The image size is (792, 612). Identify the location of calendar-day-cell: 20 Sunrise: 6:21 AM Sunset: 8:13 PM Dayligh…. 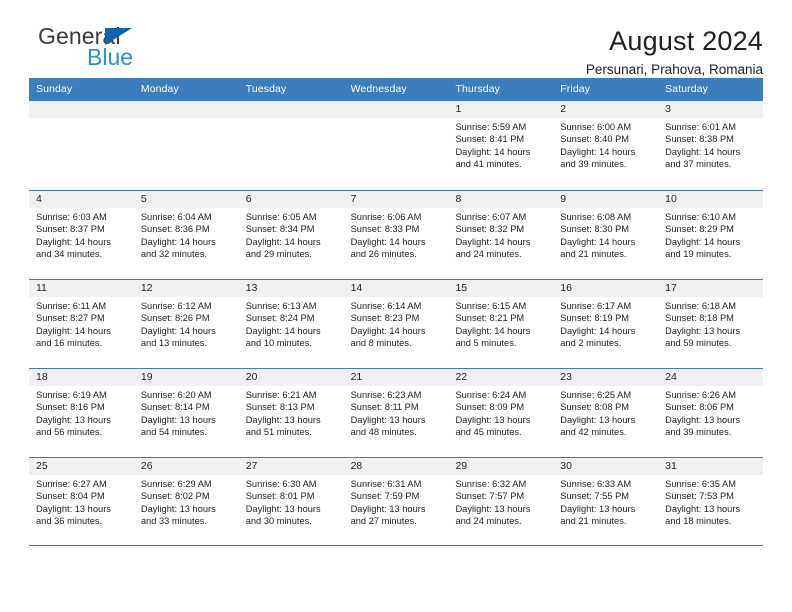
(291, 413).